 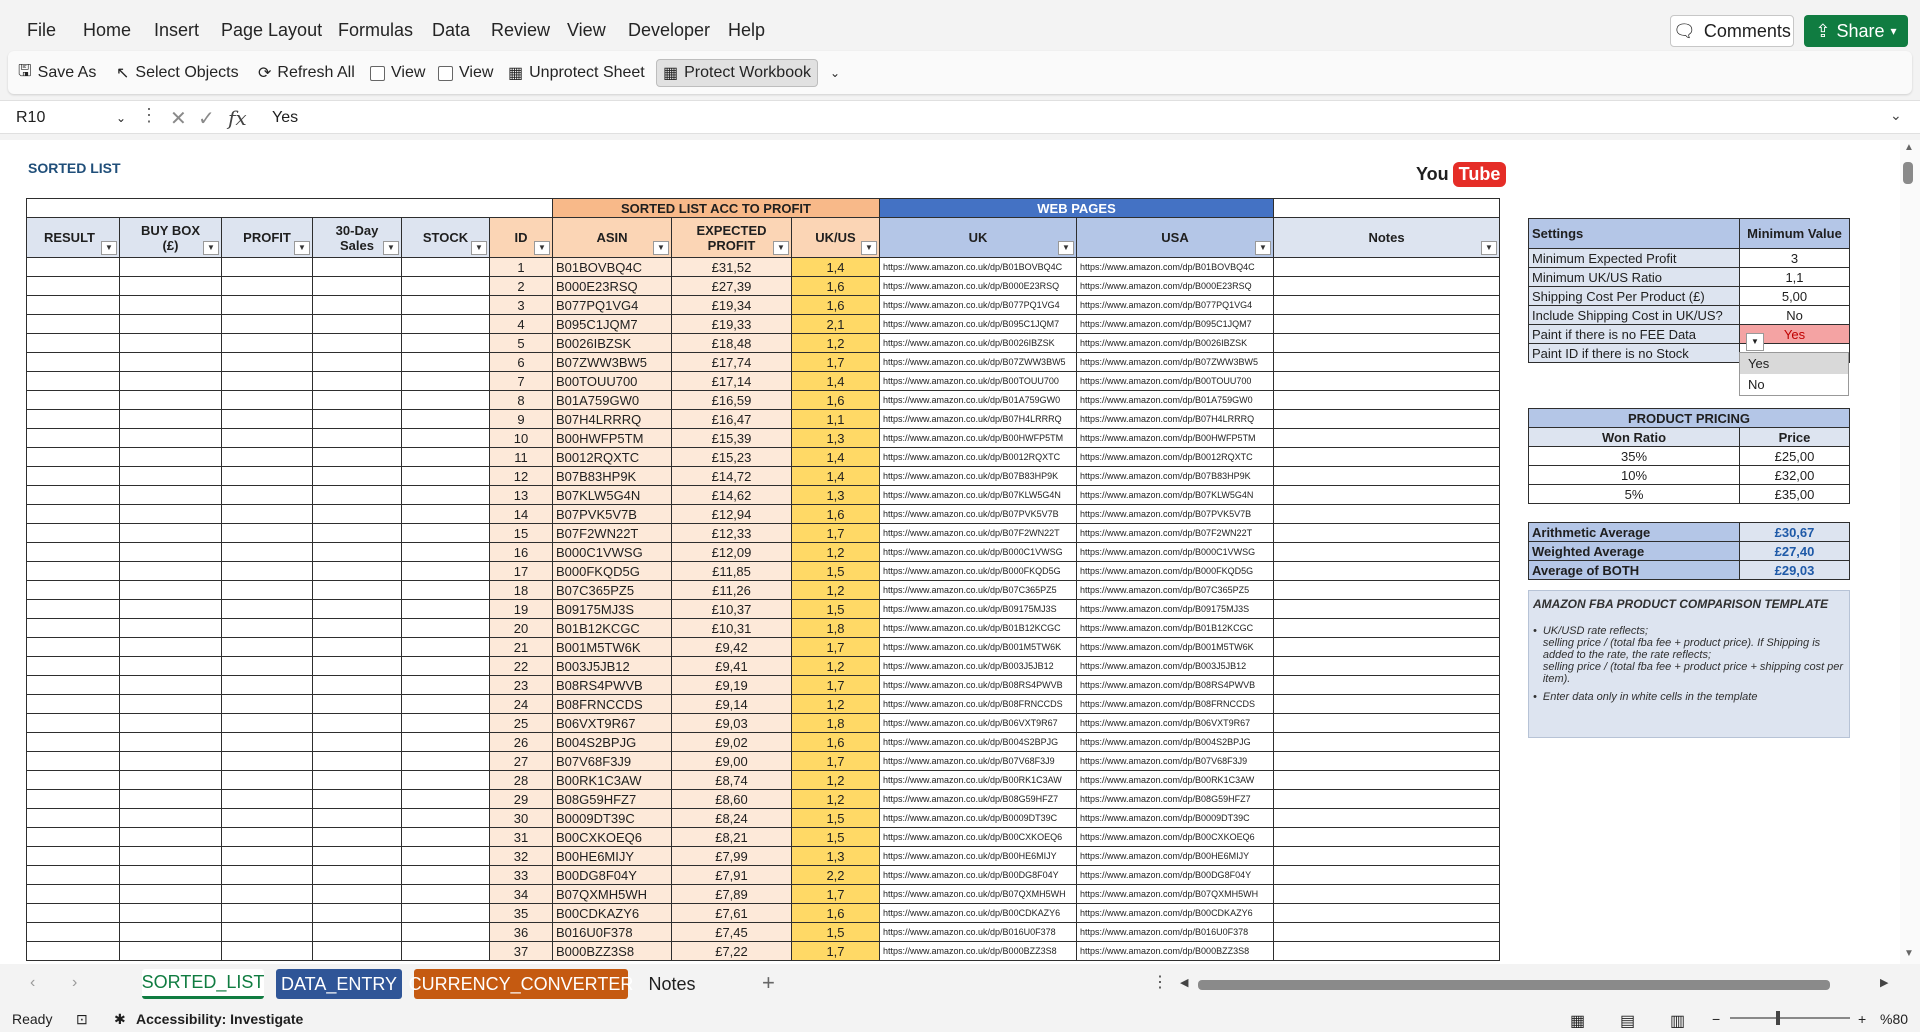 What do you see at coordinates (978, 438) in the screenshot?
I see `cell-uk-url: https://www.amazon.co.uk/dp/B00HWFP5TM` at bounding box center [978, 438].